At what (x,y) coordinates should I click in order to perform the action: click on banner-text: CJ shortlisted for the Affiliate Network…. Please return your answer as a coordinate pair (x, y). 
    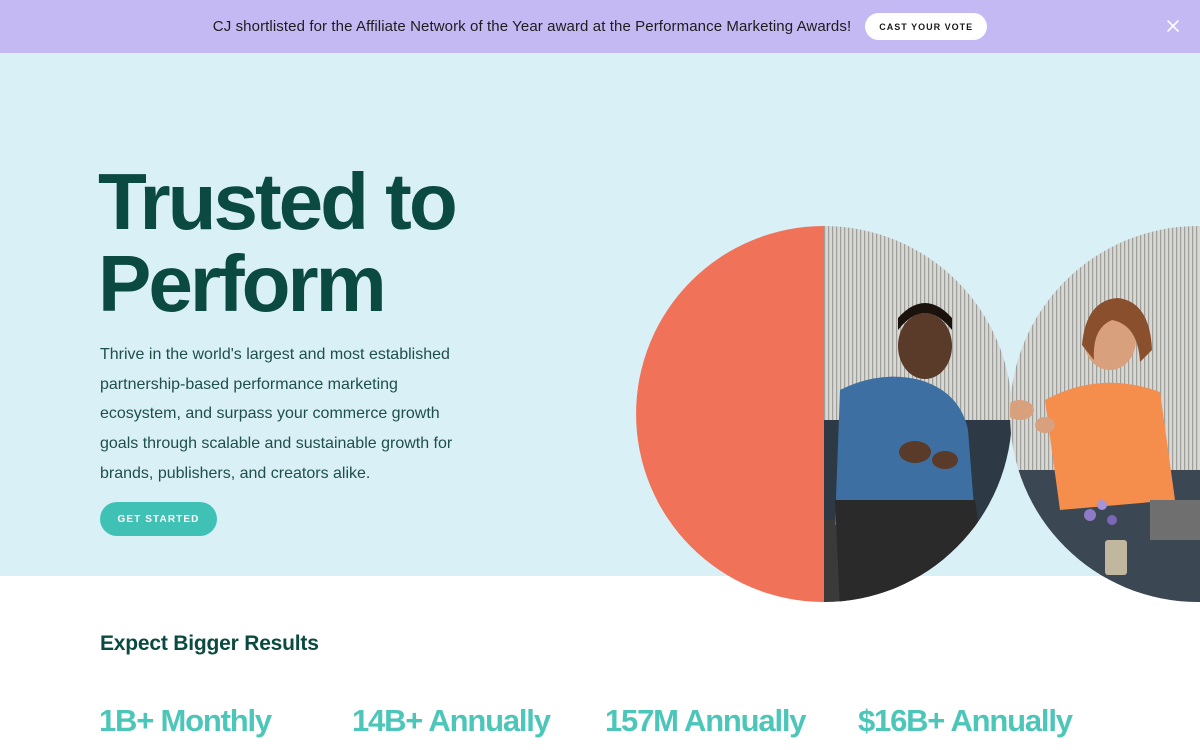
    Looking at the image, I should click on (532, 26).